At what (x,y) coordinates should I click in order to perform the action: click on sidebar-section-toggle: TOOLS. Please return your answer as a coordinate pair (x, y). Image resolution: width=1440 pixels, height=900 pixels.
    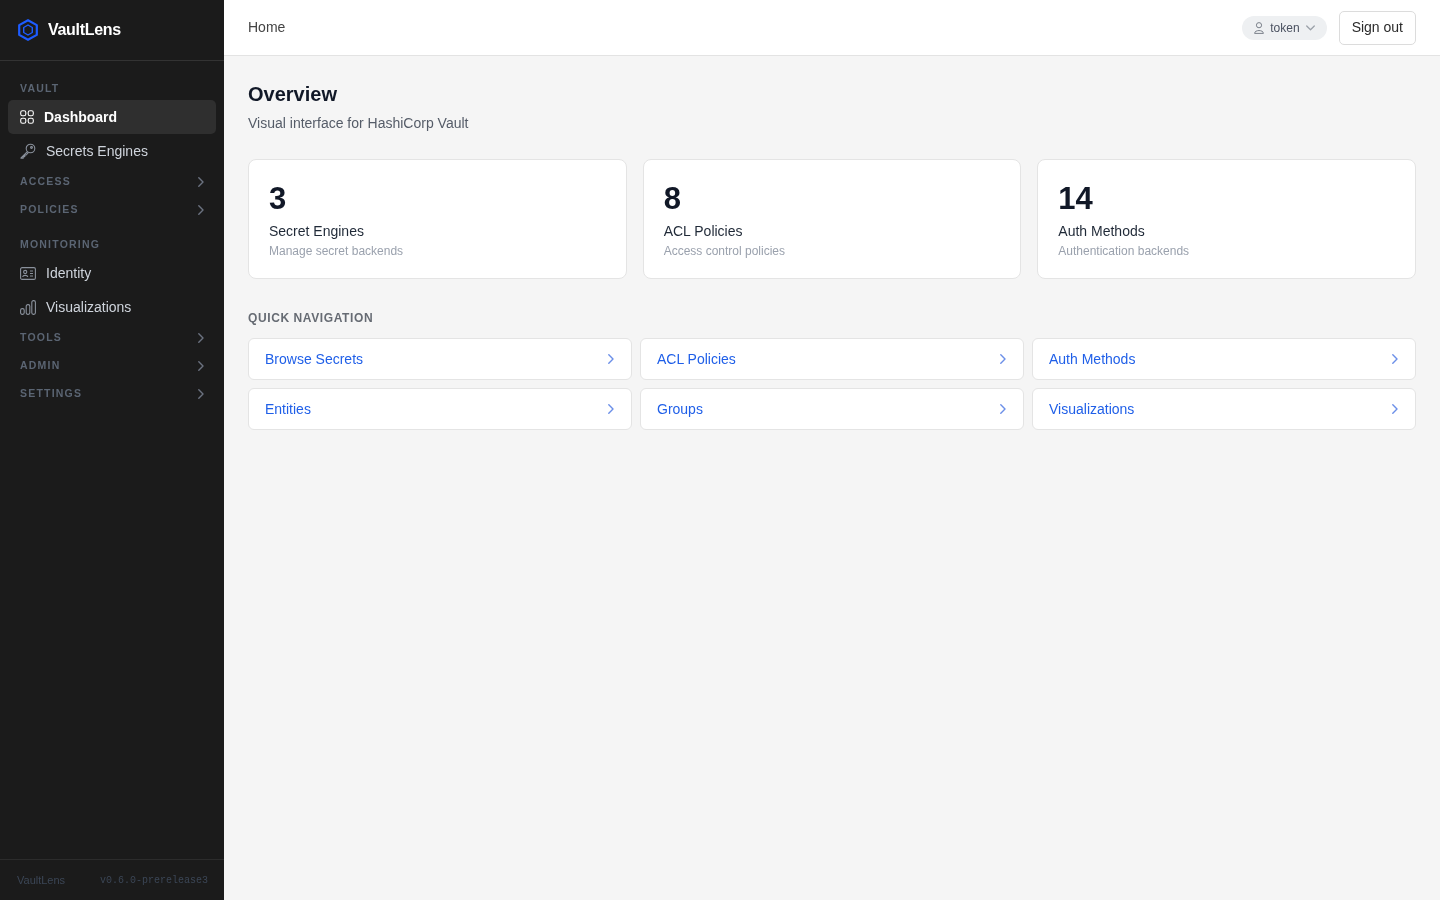
    Looking at the image, I should click on (112, 338).